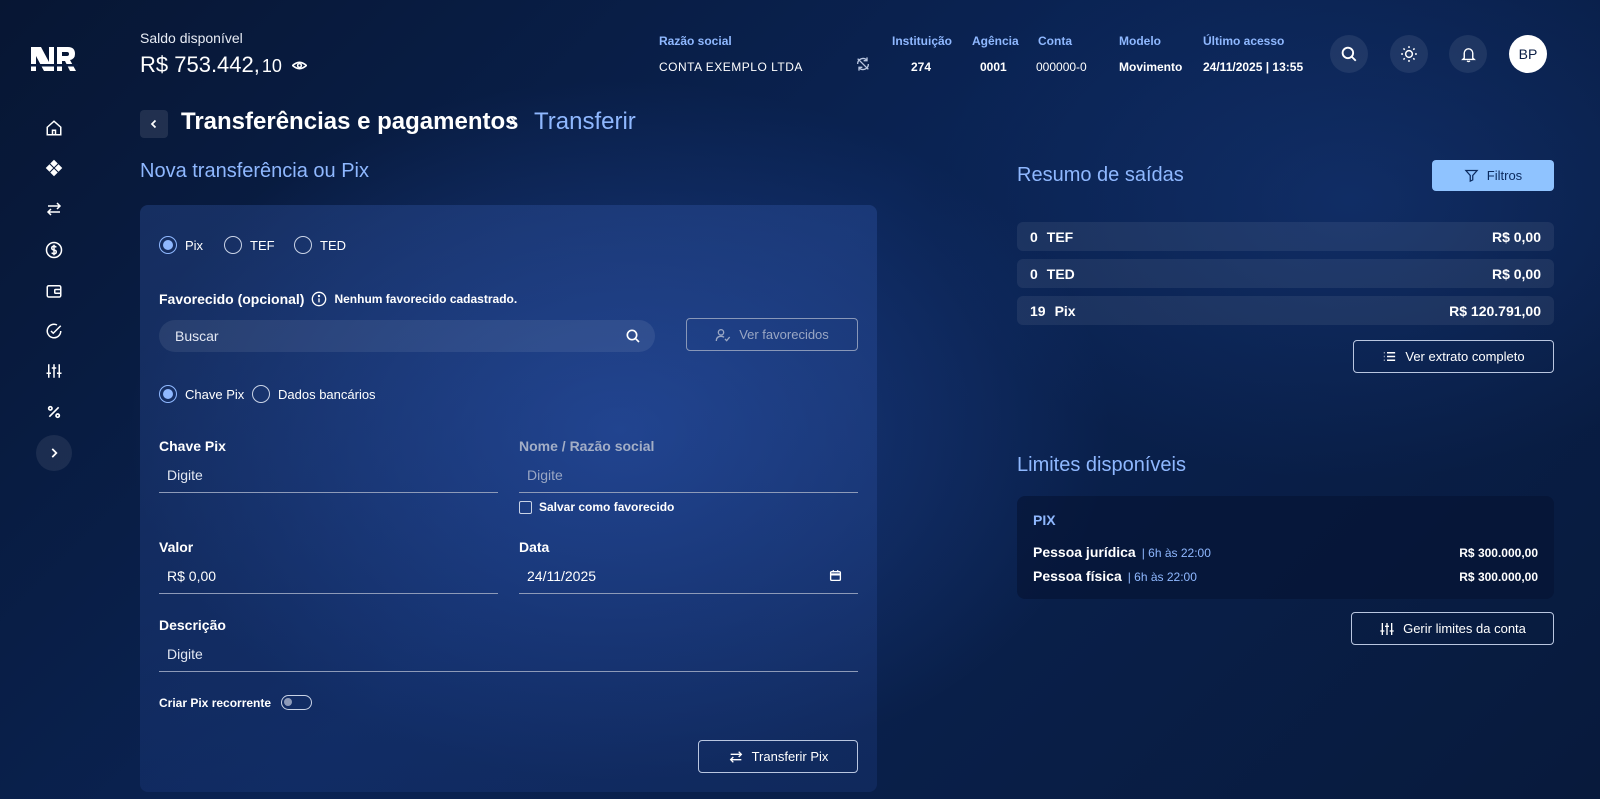  I want to click on sidebar-item-approvals, so click(54, 331).